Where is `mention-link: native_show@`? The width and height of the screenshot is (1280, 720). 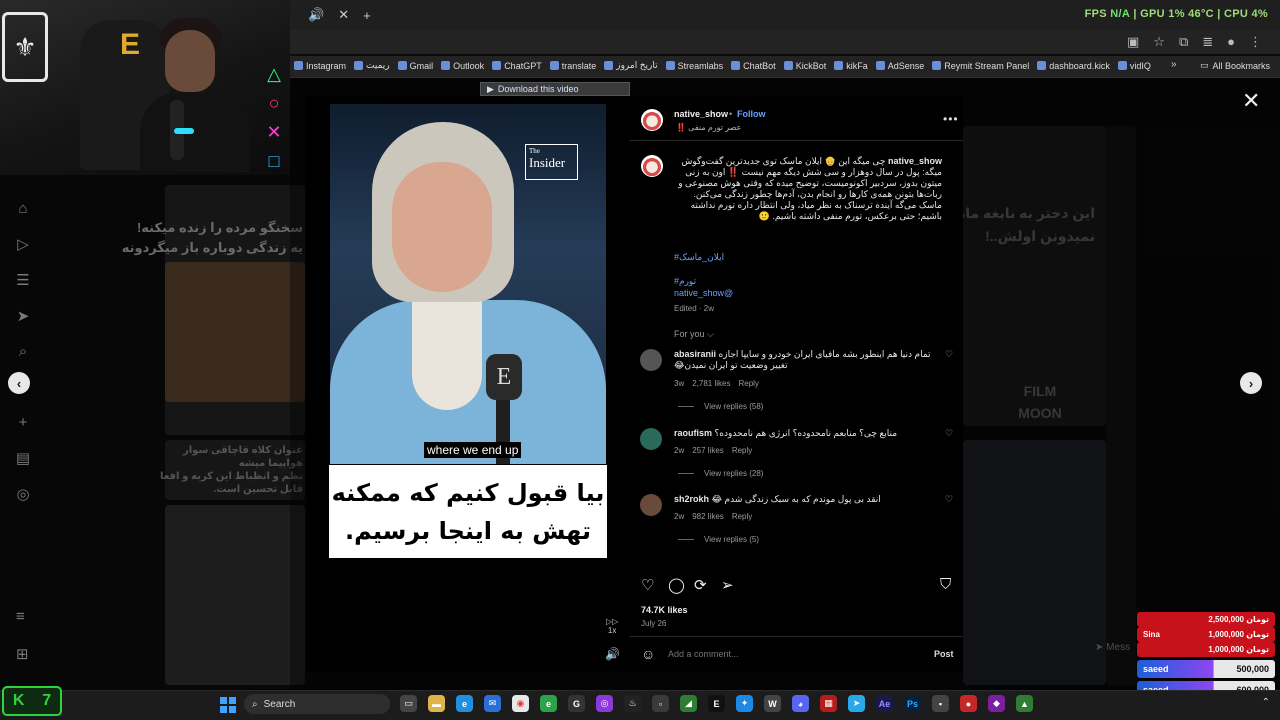
mention-link: native_show@ is located at coordinates (703, 293).